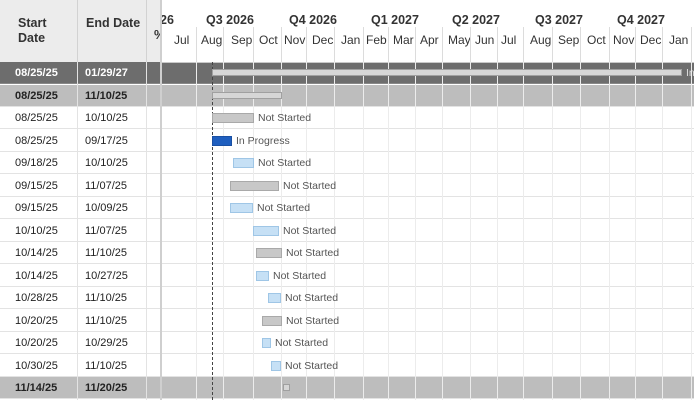 Image resolution: width=694 pixels, height=400 pixels. I want to click on start-date-cell: 10/28/25, so click(42, 298).